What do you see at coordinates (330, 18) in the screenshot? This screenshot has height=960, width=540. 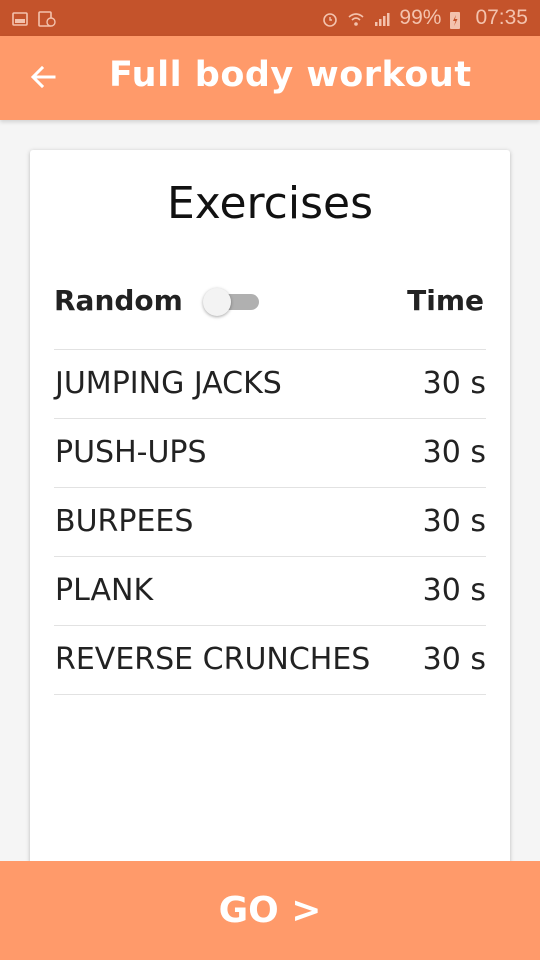 I see `alarm-icon` at bounding box center [330, 18].